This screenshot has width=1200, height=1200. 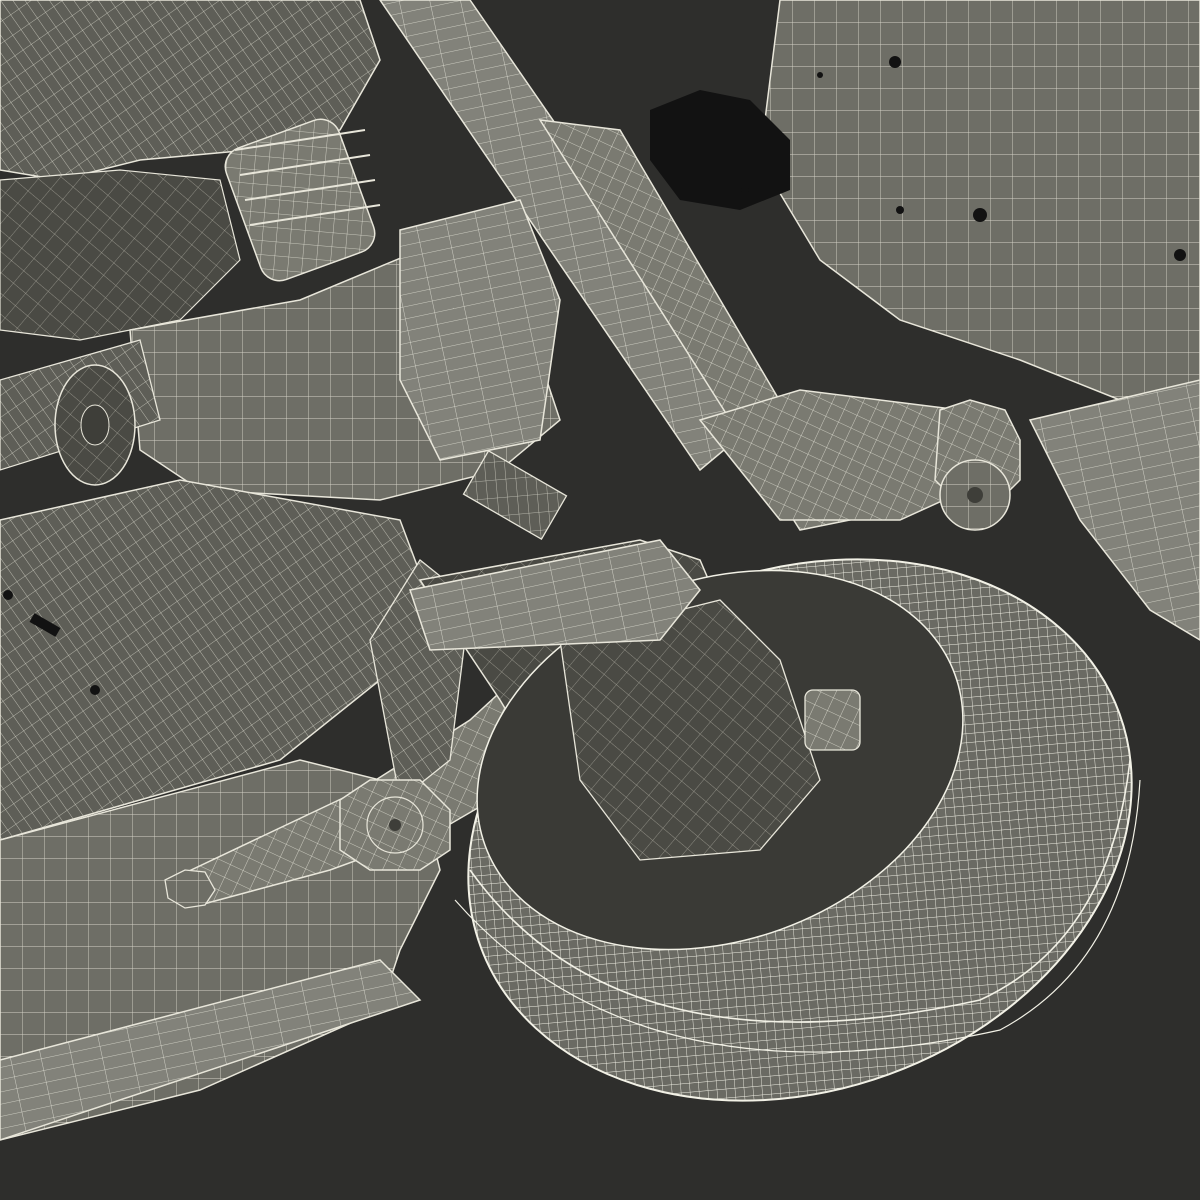 What do you see at coordinates (480, 330) in the screenshot?
I see `gearbox-housing` at bounding box center [480, 330].